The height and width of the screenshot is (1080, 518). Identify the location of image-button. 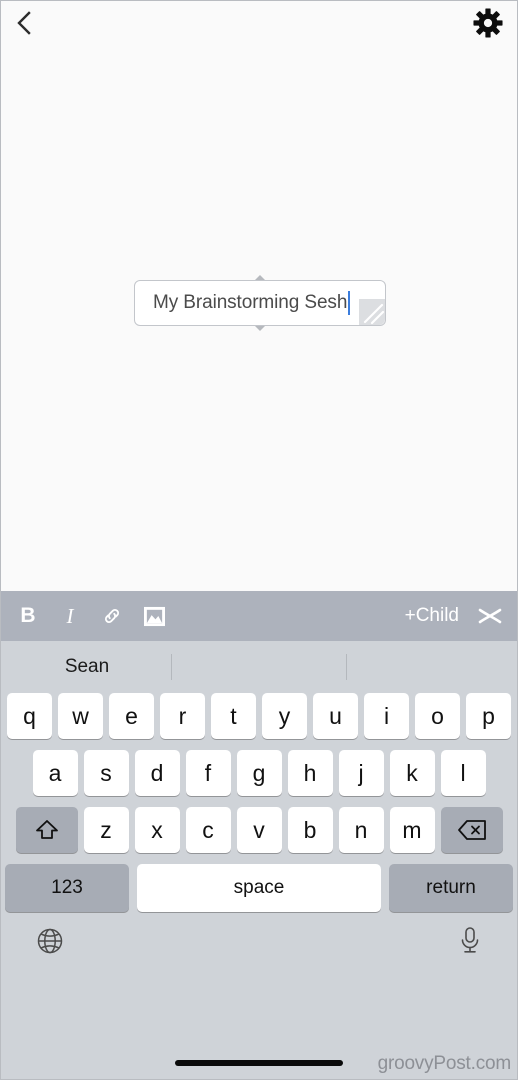
(154, 616).